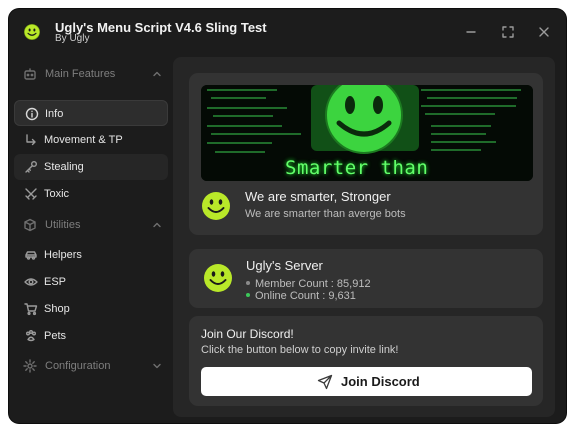 Image resolution: width=577 pixels, height=432 pixels. Describe the element at coordinates (91, 225) in the screenshot. I see `sidebar-group-utilities: Utilities` at that location.